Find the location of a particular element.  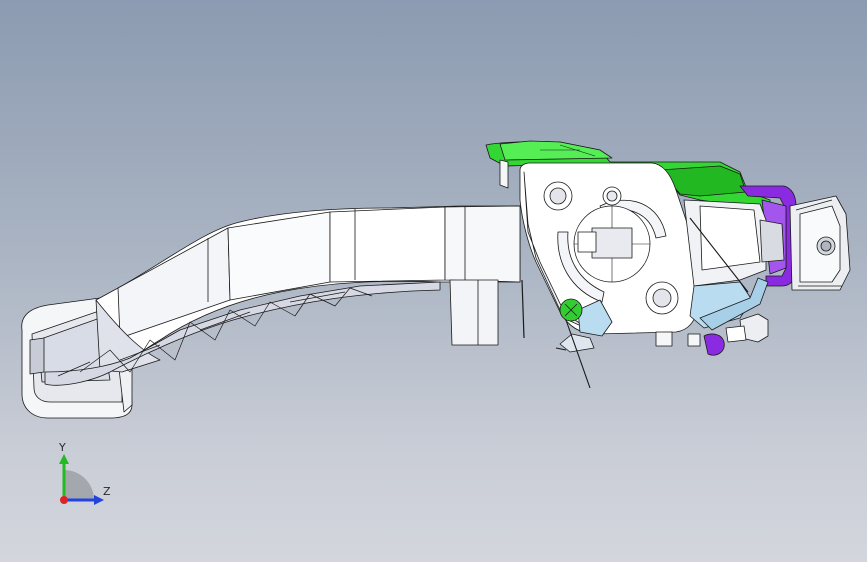

end-rail is located at coordinates (820, 243).